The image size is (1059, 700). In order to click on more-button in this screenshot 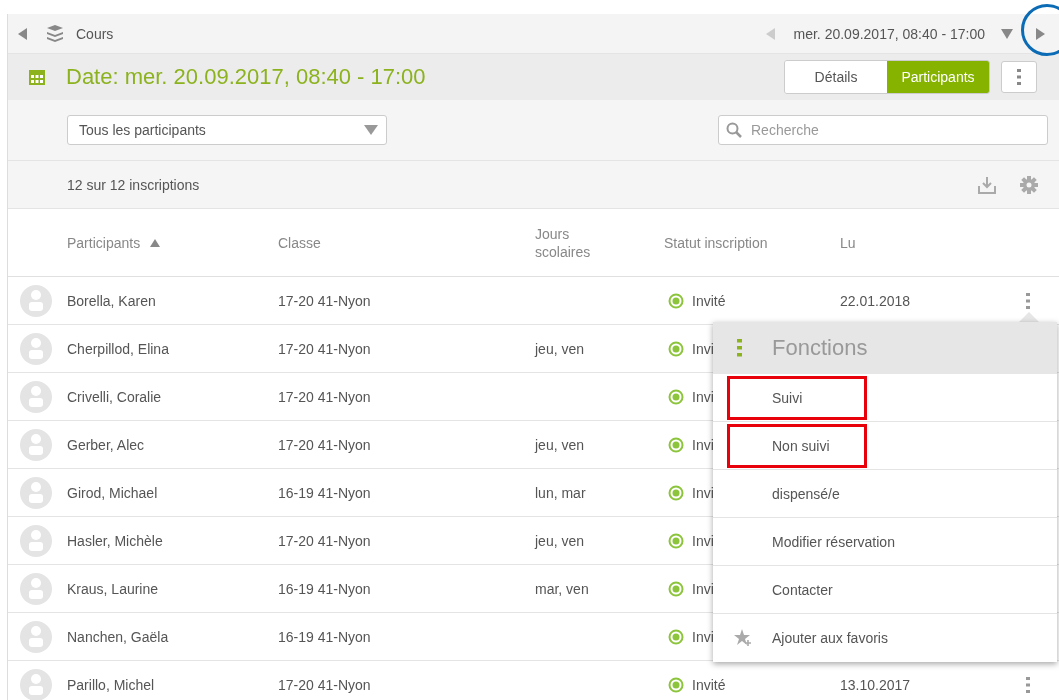, I will do `click(1019, 77)`.